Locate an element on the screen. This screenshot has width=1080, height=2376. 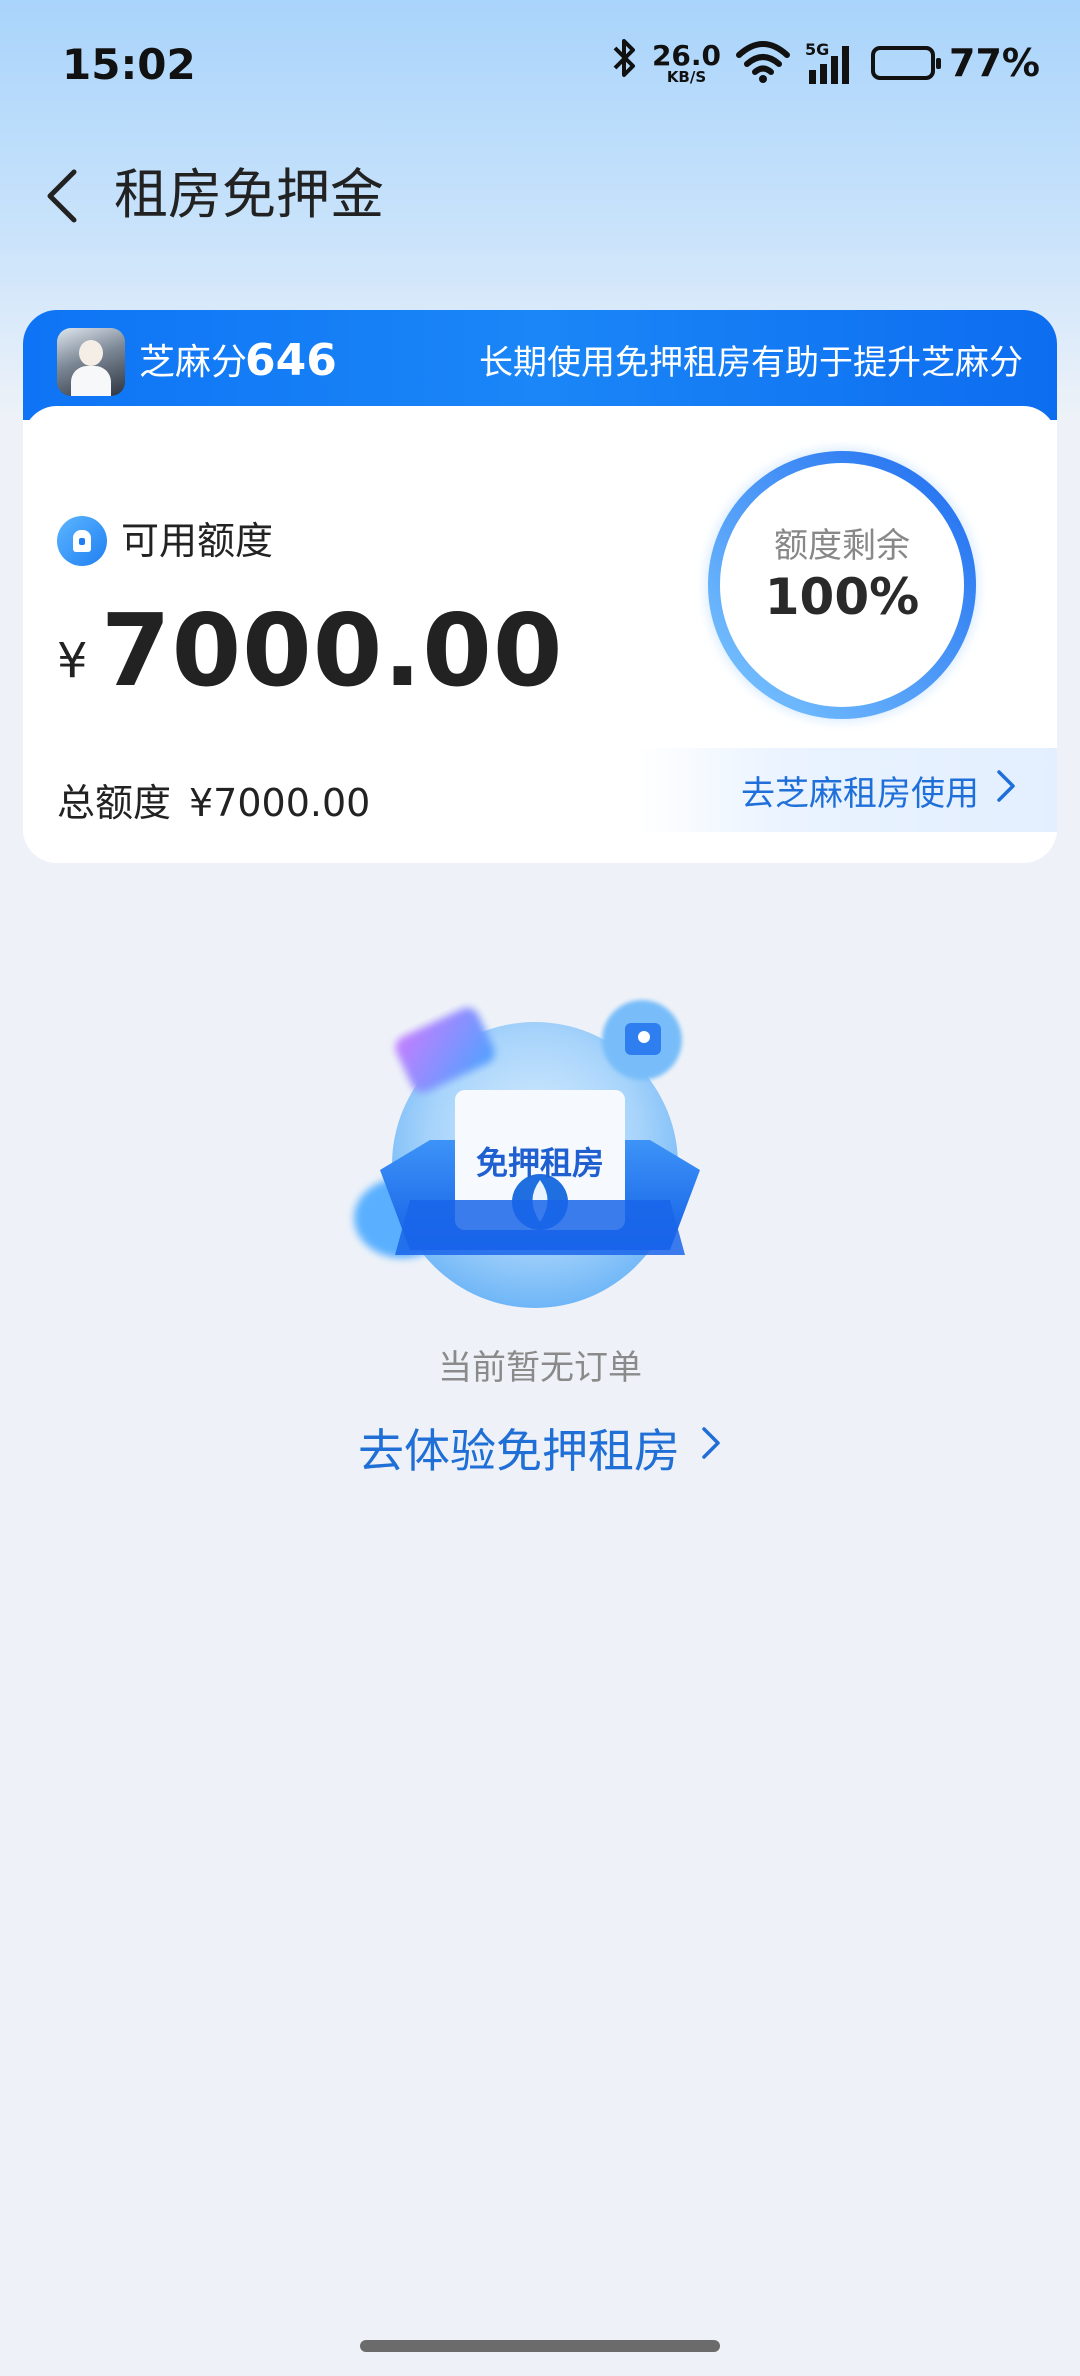
try-deposit-free-rental-link: 去体验免押租房 is located at coordinates (540, 1448).